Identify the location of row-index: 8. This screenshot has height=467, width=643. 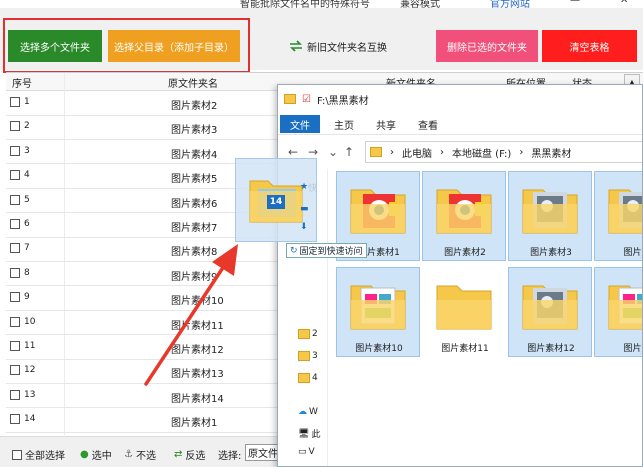
(27, 272).